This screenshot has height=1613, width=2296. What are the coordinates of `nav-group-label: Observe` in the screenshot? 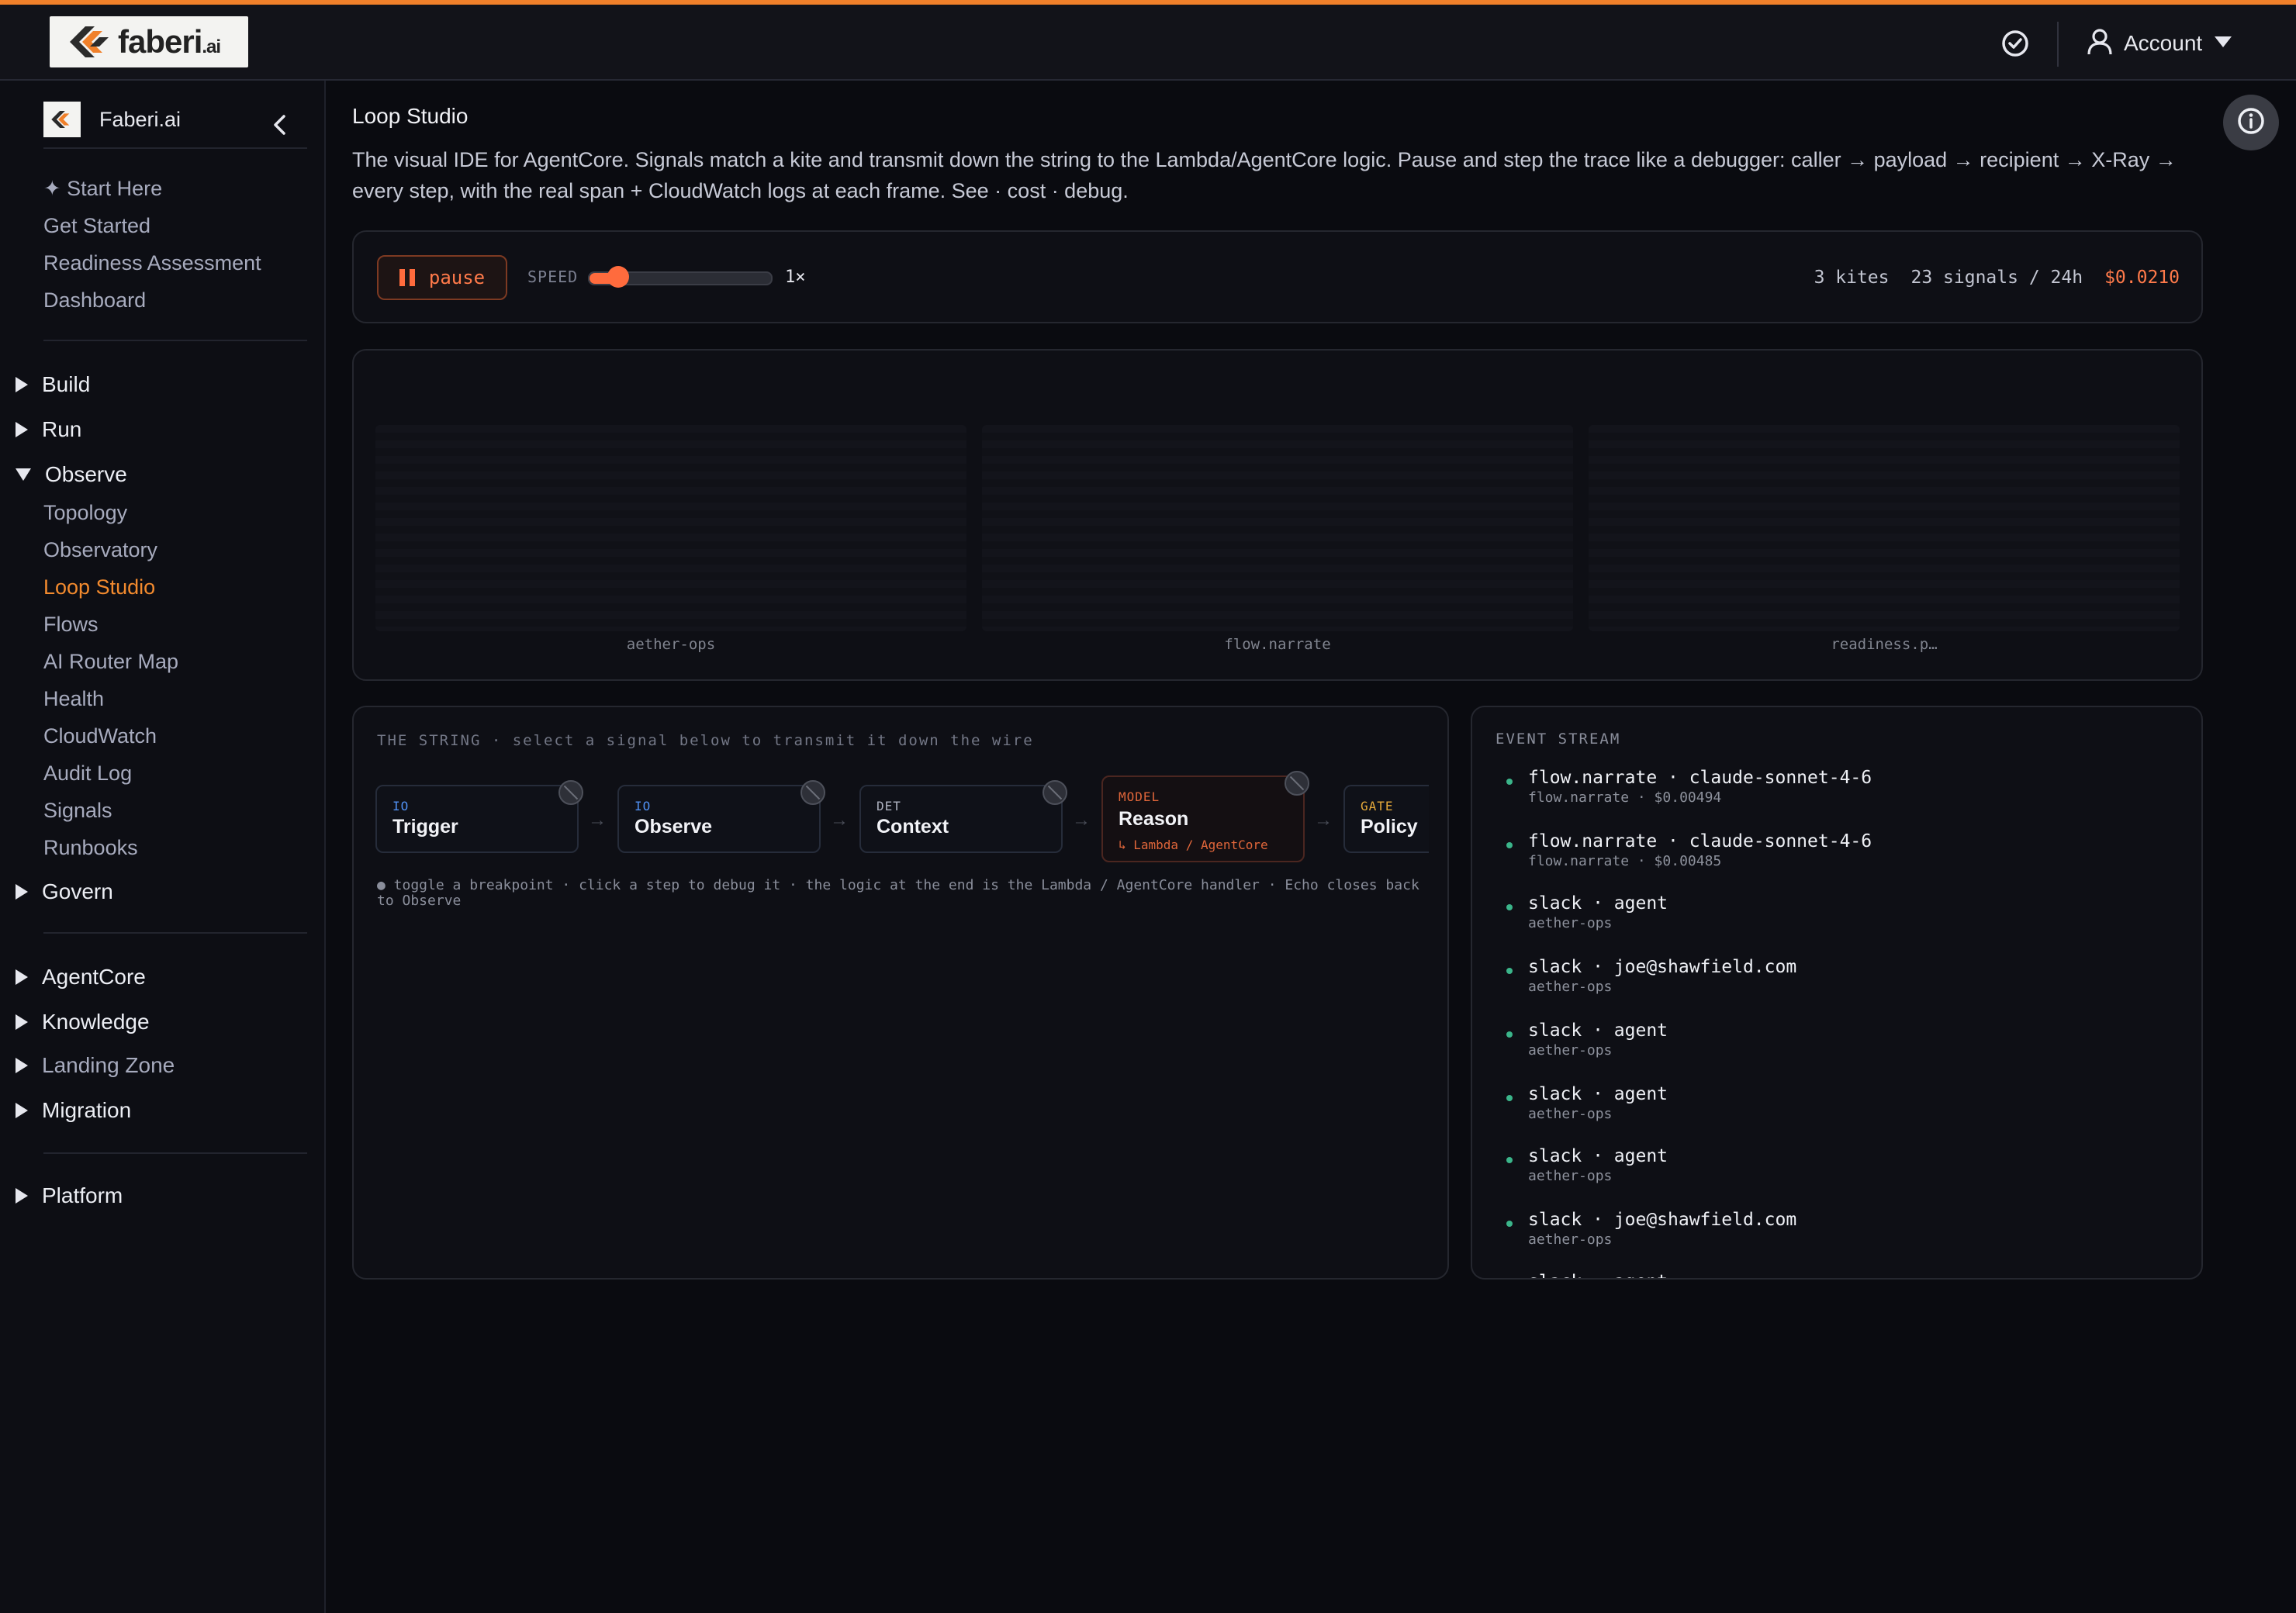 It's located at (86, 474).